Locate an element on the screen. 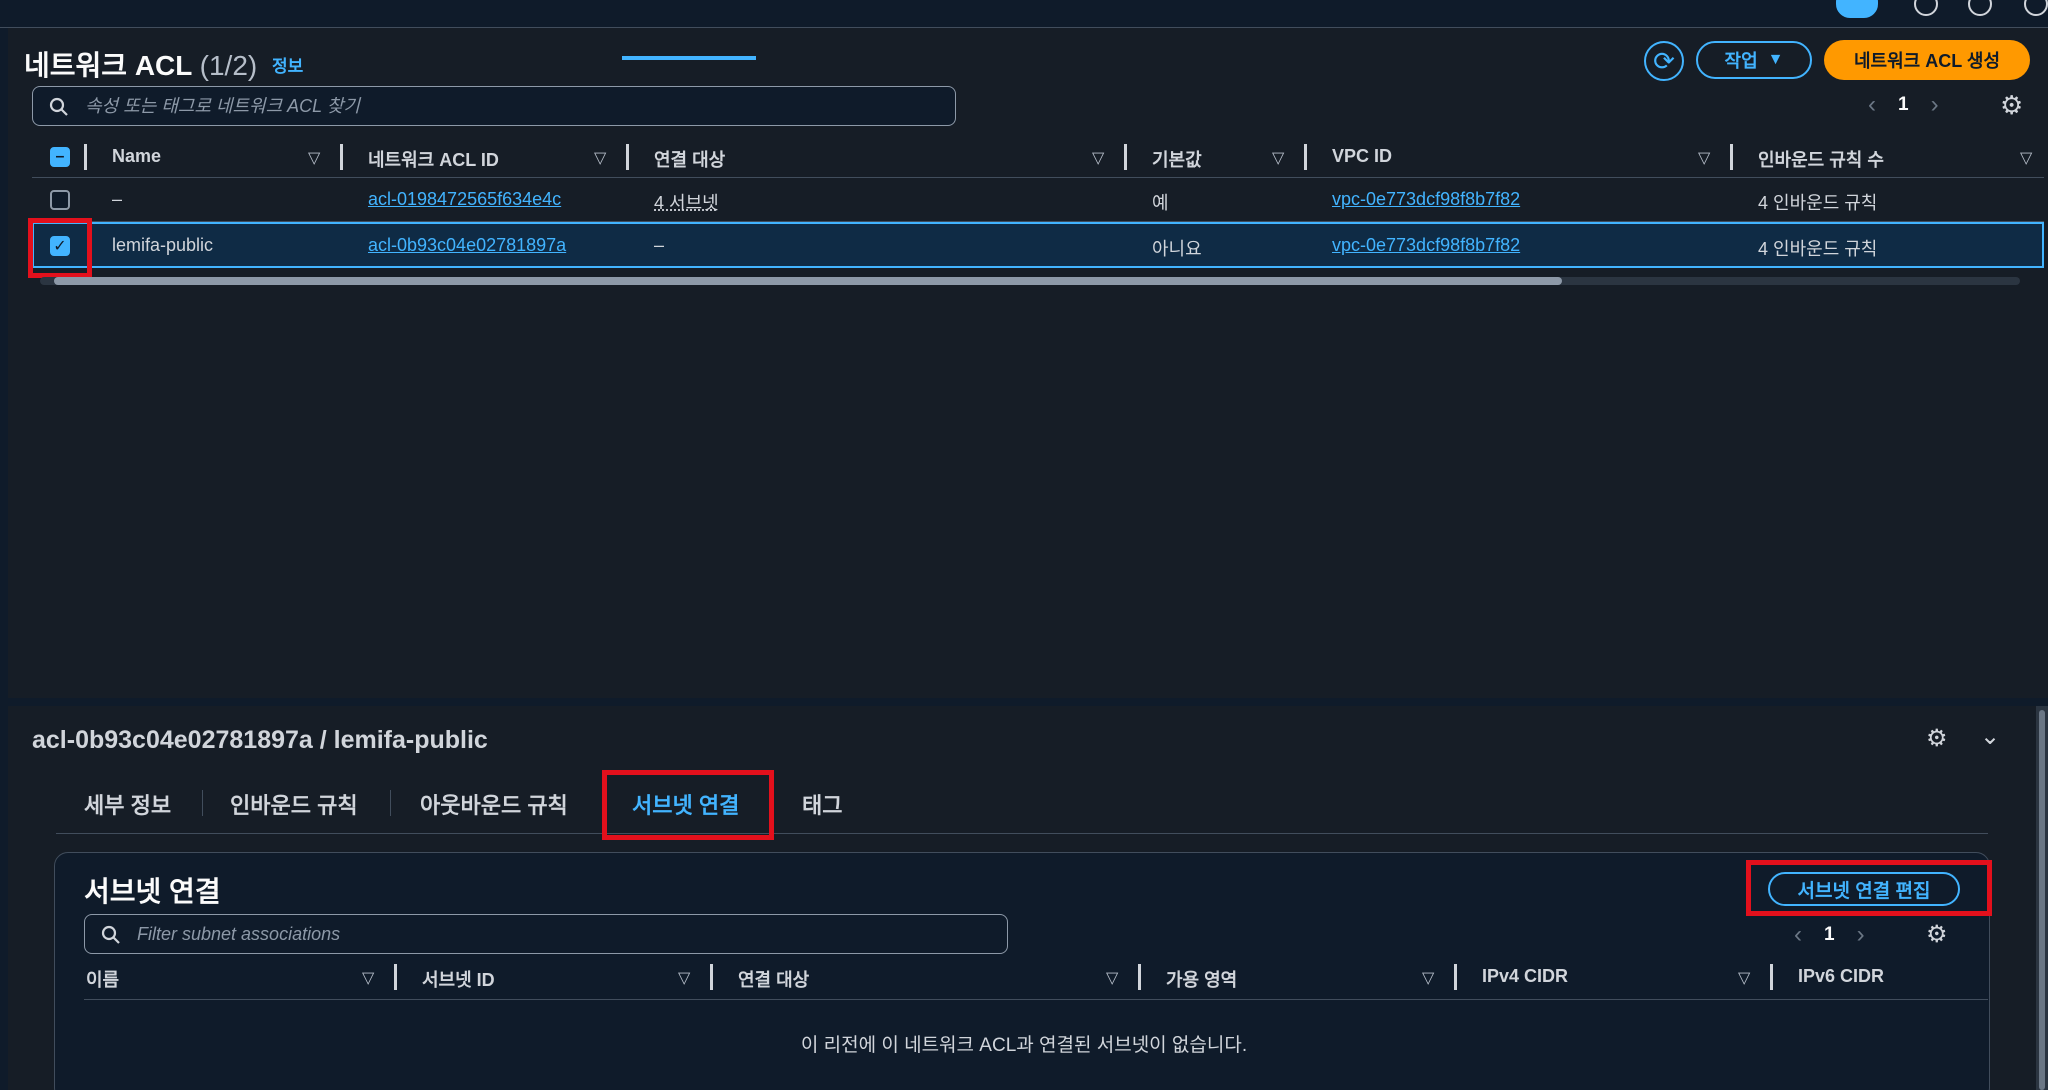  subnet-pagination: ‹ 1 › is located at coordinates (1829, 935).